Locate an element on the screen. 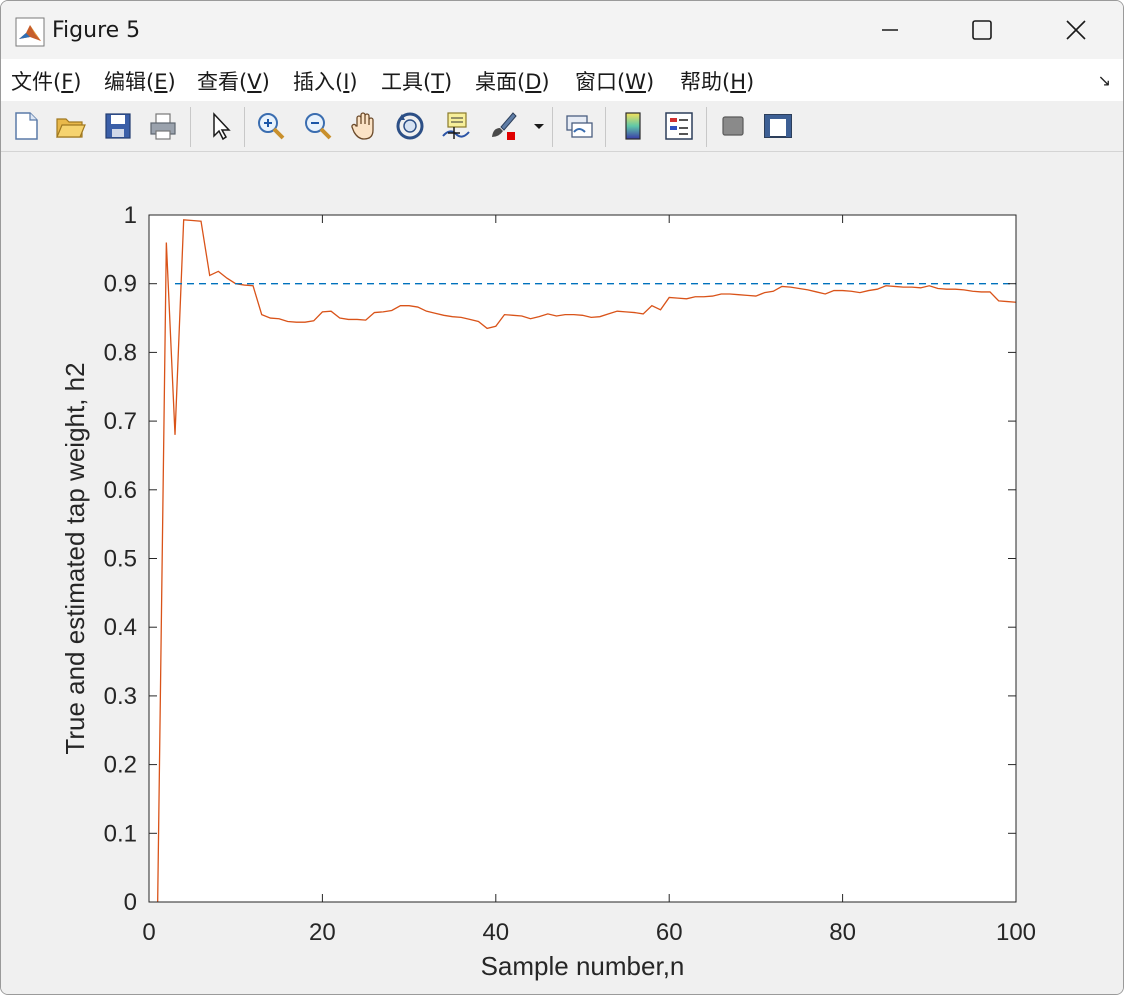 The height and width of the screenshot is (995, 1124). colorbar-button is located at coordinates (633, 126).